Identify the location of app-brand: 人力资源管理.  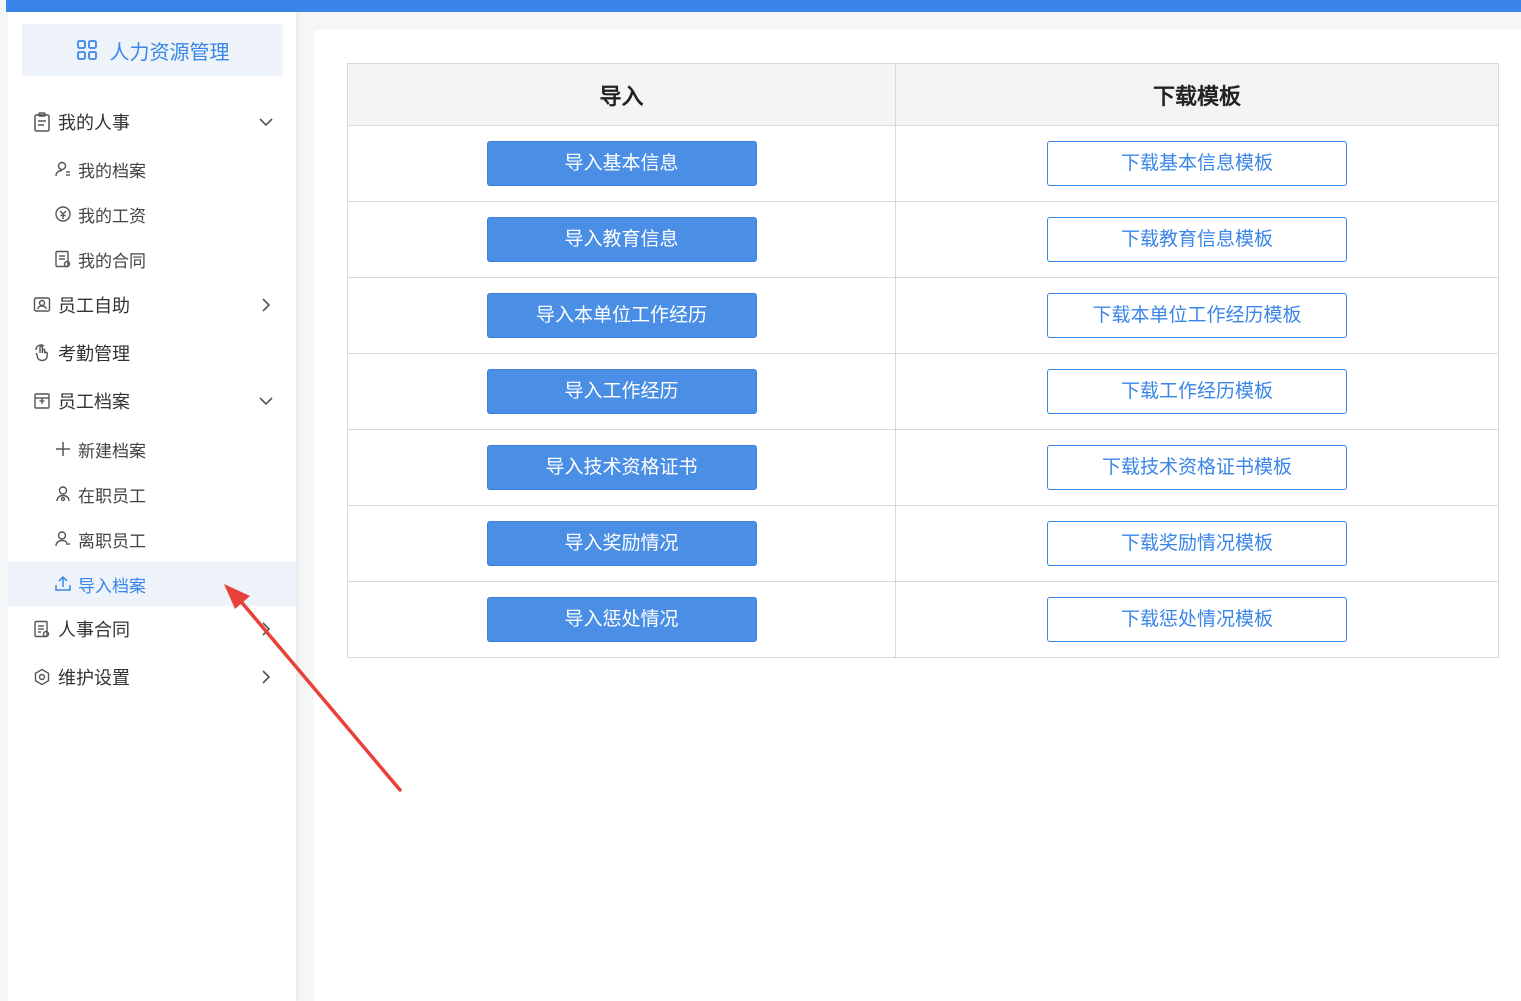
(152, 50).